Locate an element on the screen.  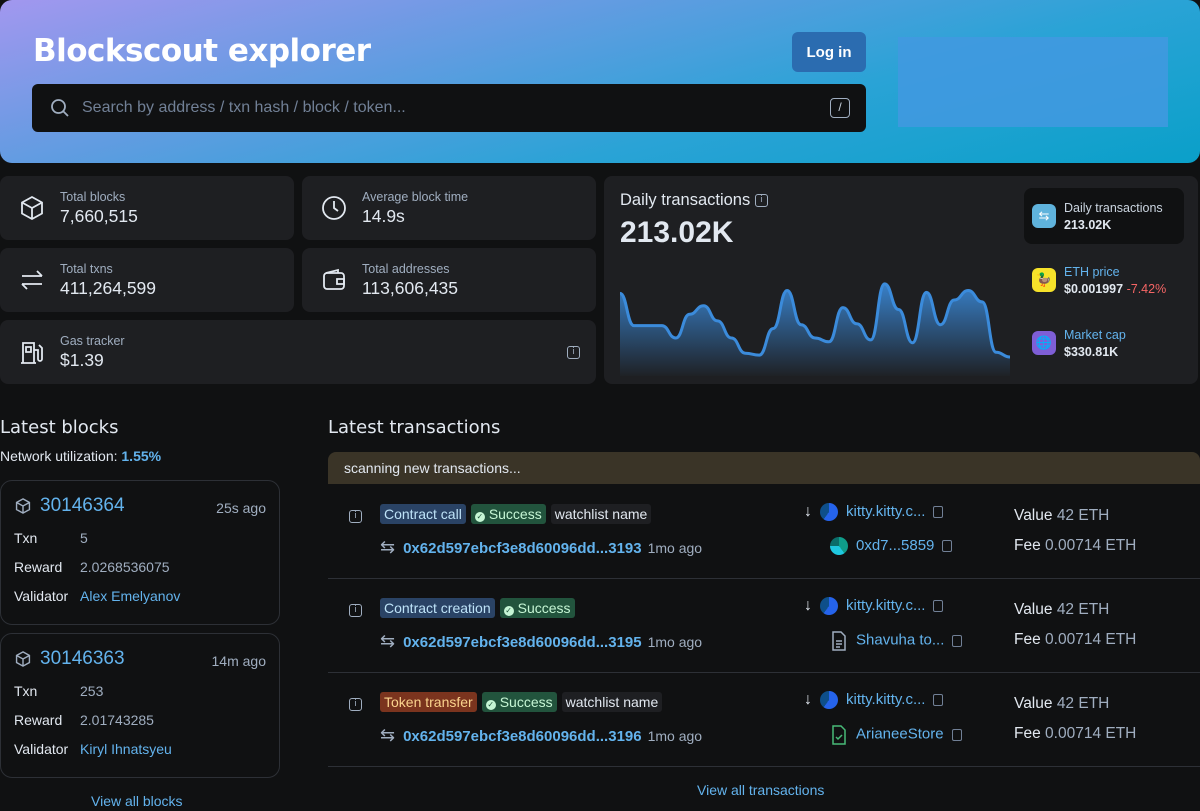
txn-value: 253 is located at coordinates (92, 691).